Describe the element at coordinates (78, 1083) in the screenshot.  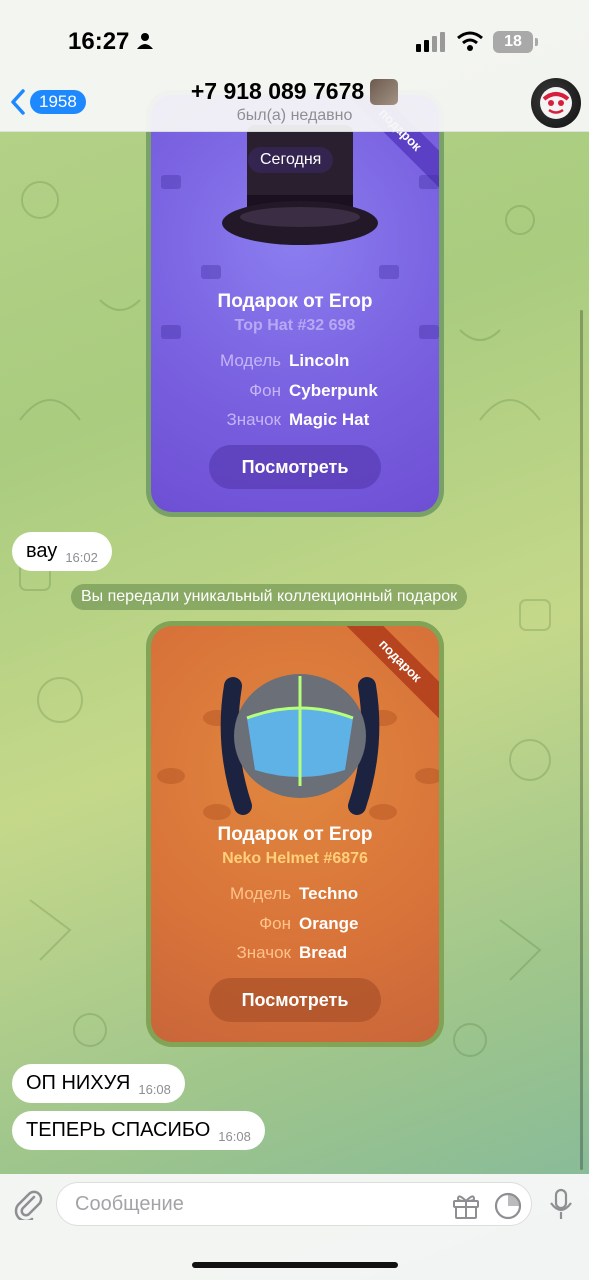
I see `message-text: ОП НИХУЯ` at that location.